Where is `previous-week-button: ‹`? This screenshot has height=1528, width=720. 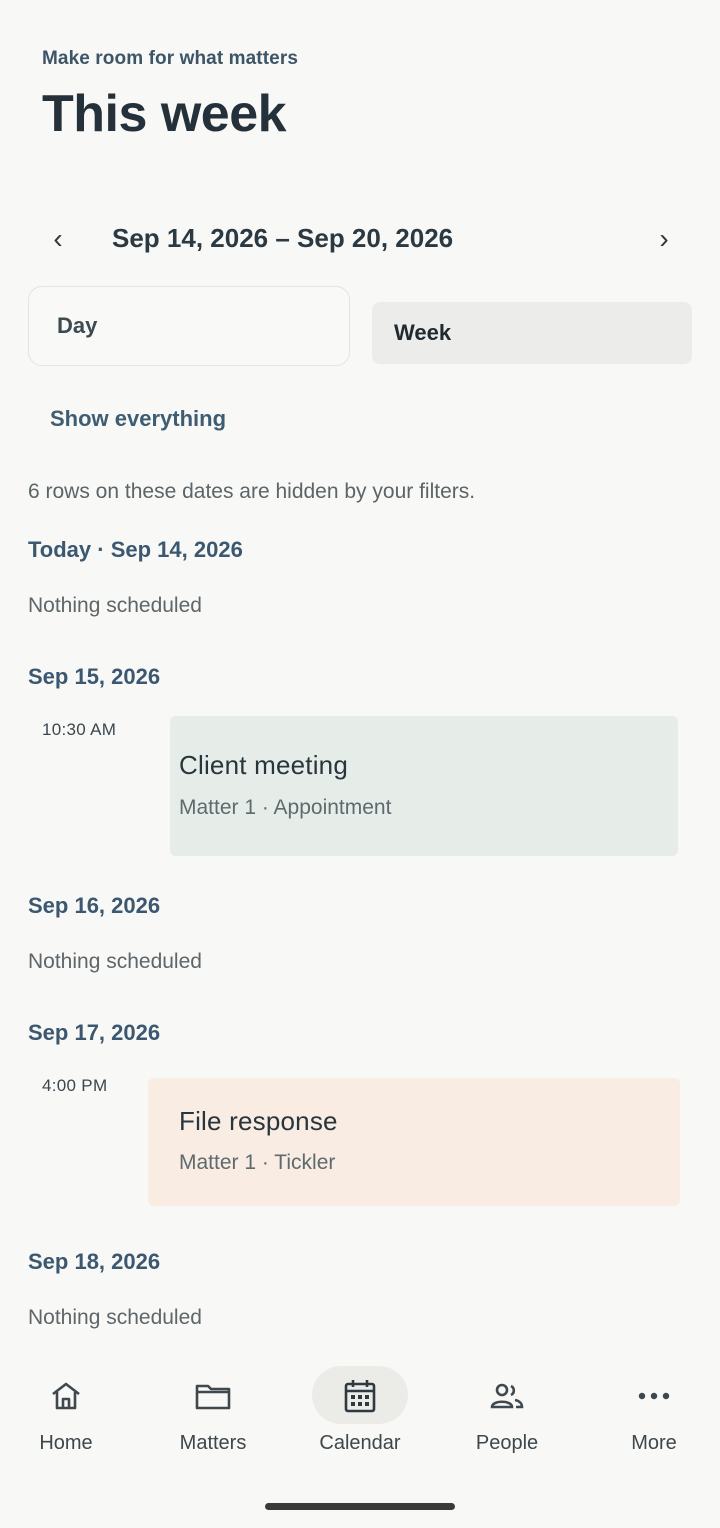
previous-week-button: ‹ is located at coordinates (58, 239).